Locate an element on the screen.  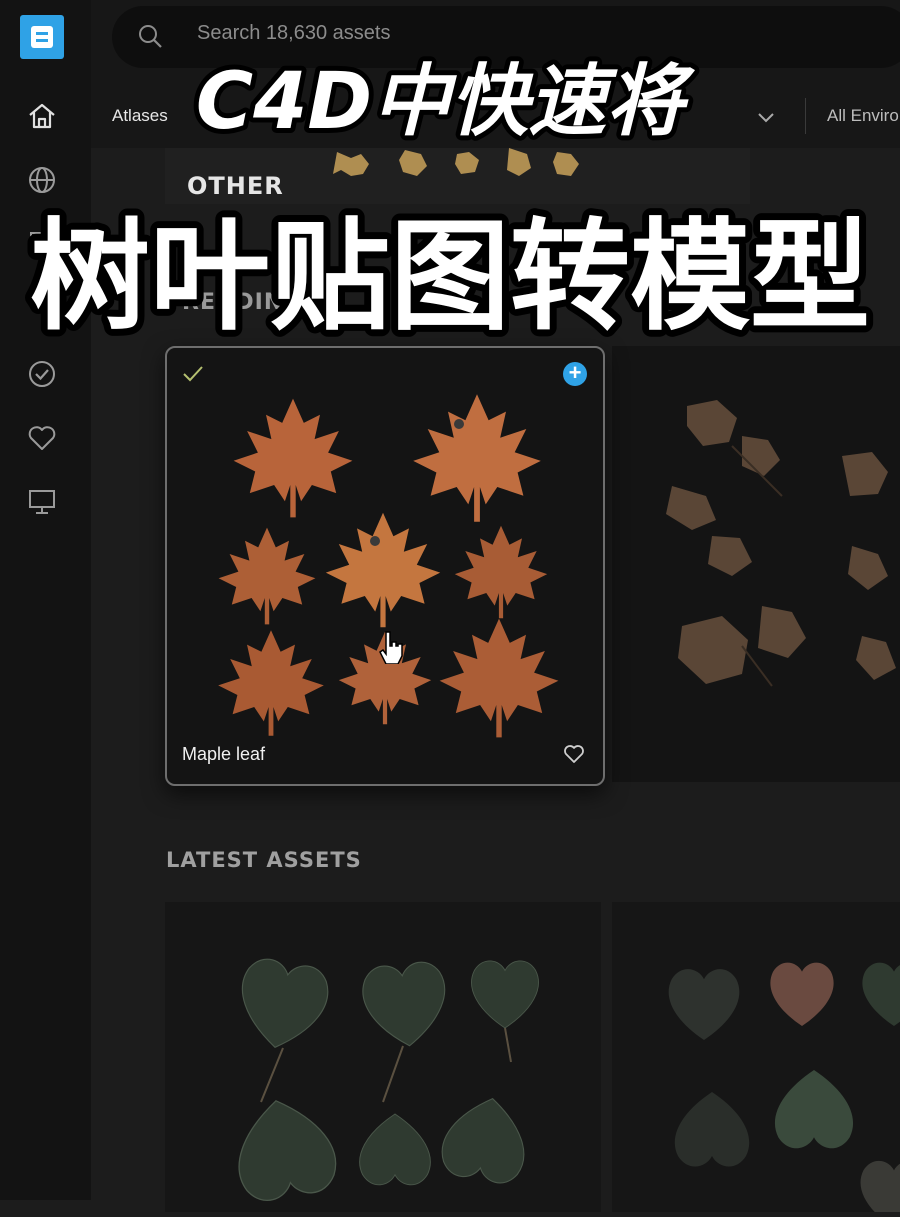
search-placeholder: Search 18,630 assets is located at coordinates (294, 33).